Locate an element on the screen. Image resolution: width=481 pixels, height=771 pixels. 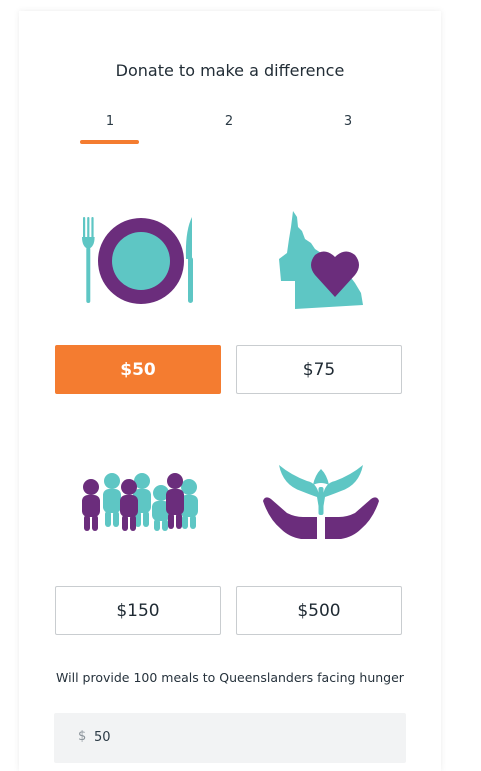
step-tab-2: 2 is located at coordinates (229, 121).